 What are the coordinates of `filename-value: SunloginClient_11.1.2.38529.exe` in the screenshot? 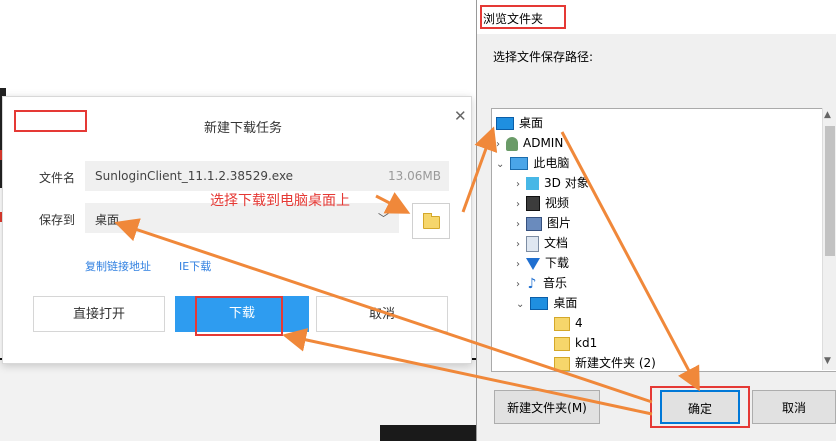 It's located at (194, 176).